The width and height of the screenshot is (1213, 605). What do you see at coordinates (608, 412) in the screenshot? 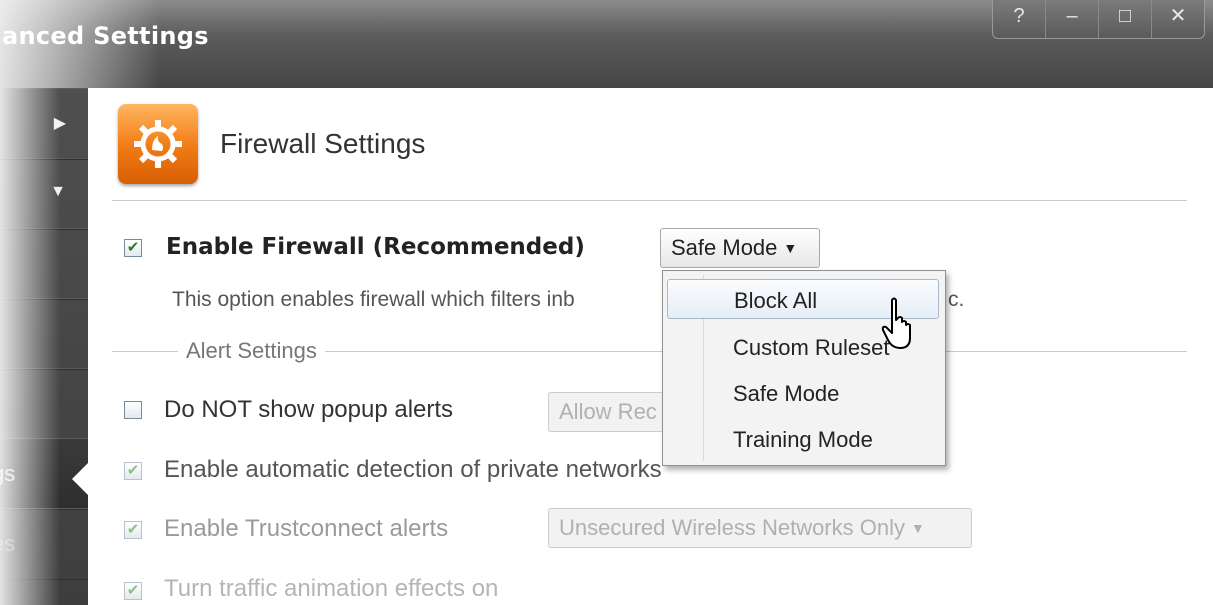
I see `popup-alerts-select: Allow Rec` at bounding box center [608, 412].